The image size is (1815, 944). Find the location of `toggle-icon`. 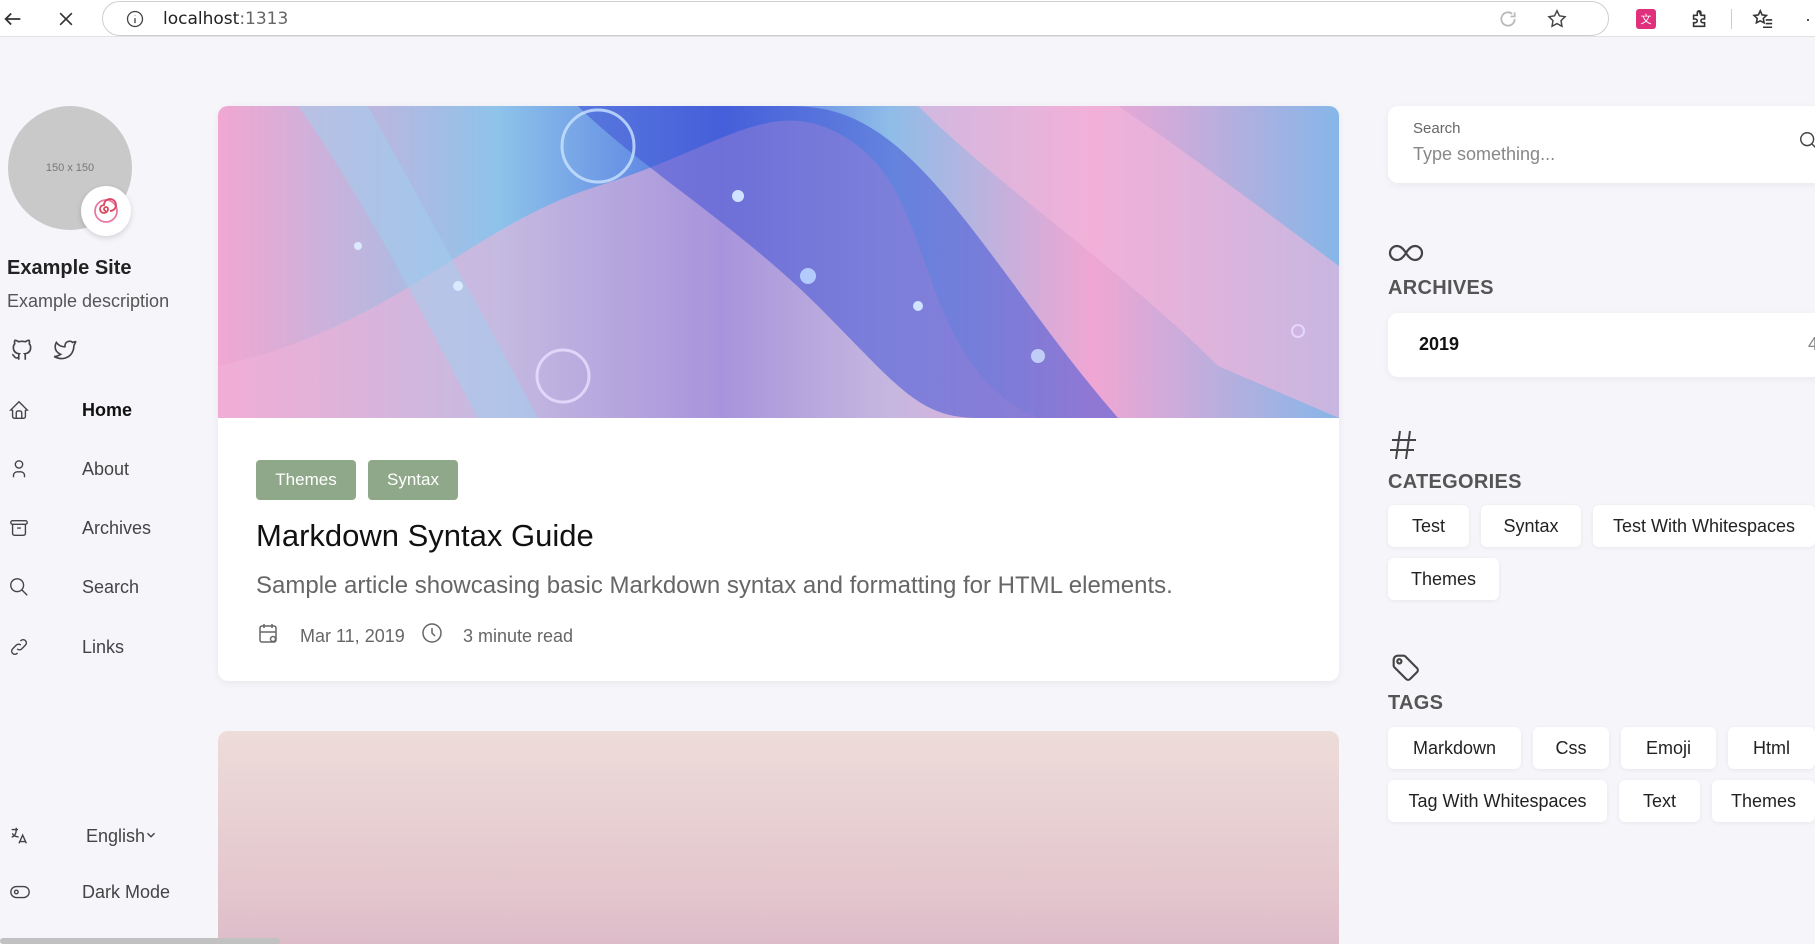

toggle-icon is located at coordinates (20, 894).